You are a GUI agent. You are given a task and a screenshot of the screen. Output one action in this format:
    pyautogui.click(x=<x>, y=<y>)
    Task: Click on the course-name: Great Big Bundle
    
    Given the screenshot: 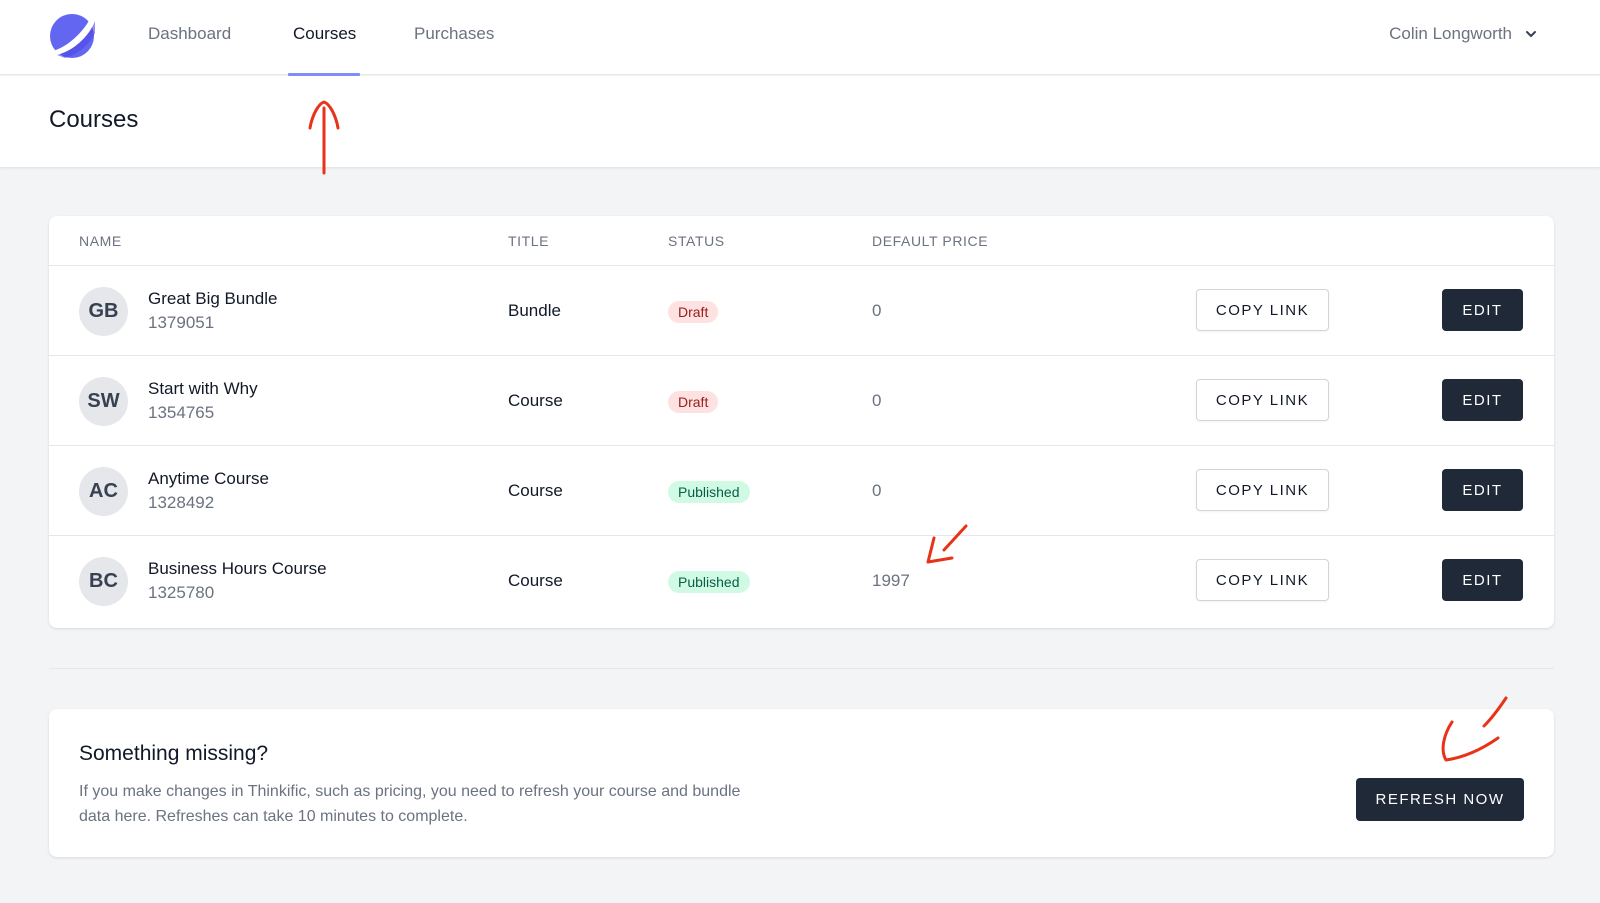 What is the action you would take?
    pyautogui.click(x=213, y=298)
    